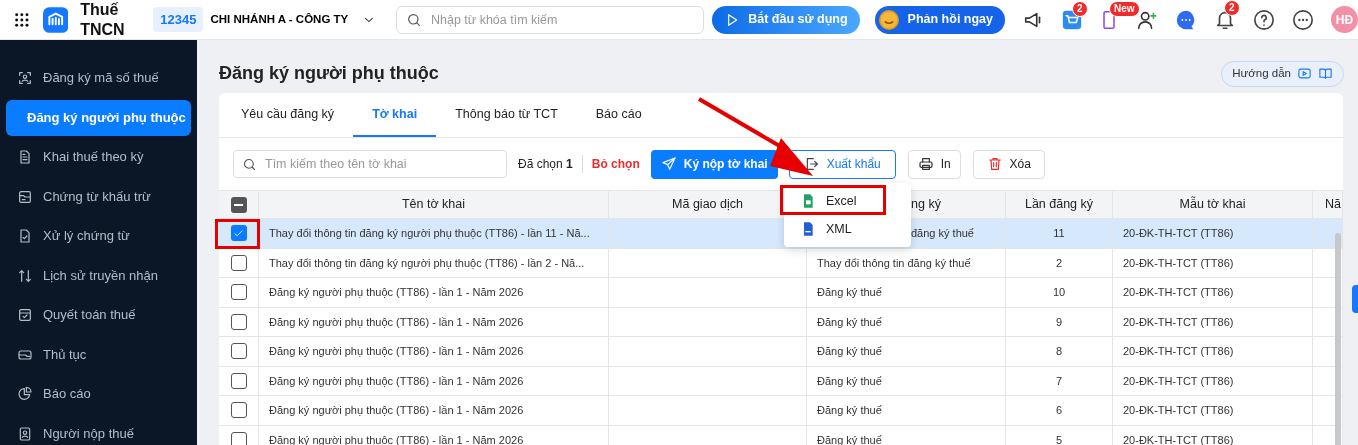  I want to click on help-icon, so click(1264, 19).